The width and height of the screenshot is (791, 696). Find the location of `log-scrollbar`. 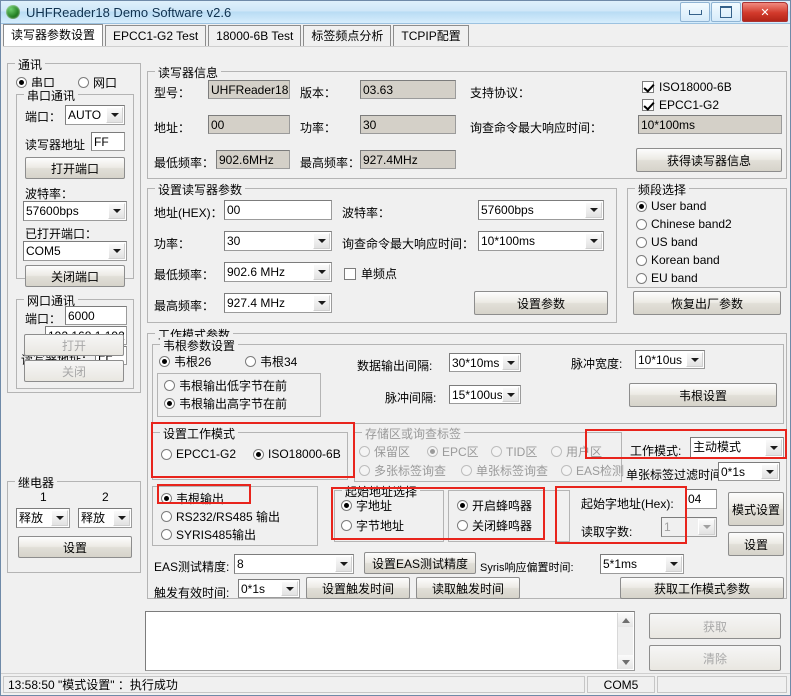

log-scrollbar is located at coordinates (625, 641).